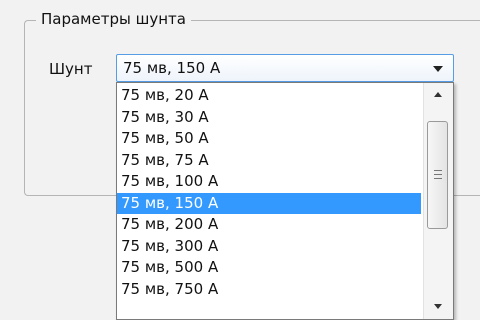 The width and height of the screenshot is (480, 320). I want to click on scroll-down-arrow-icon, so click(438, 306).